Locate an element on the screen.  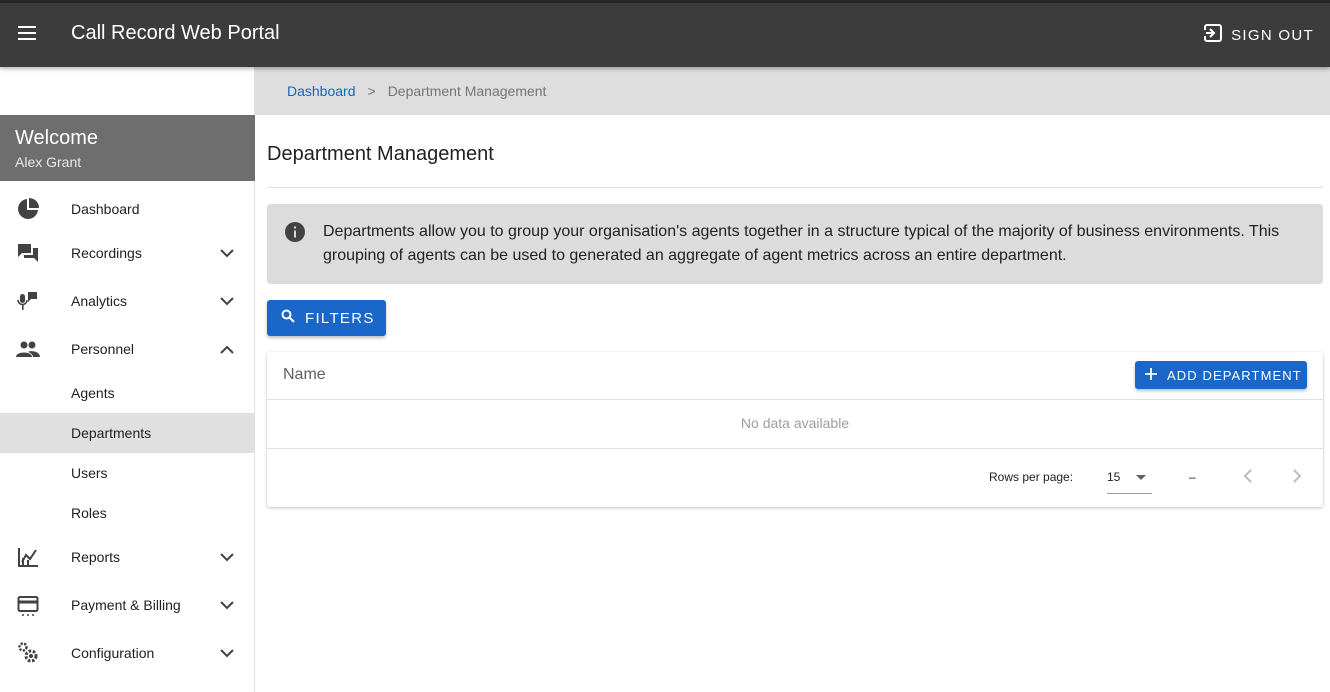
sidebar-subitem-label: Users is located at coordinates (89, 473).